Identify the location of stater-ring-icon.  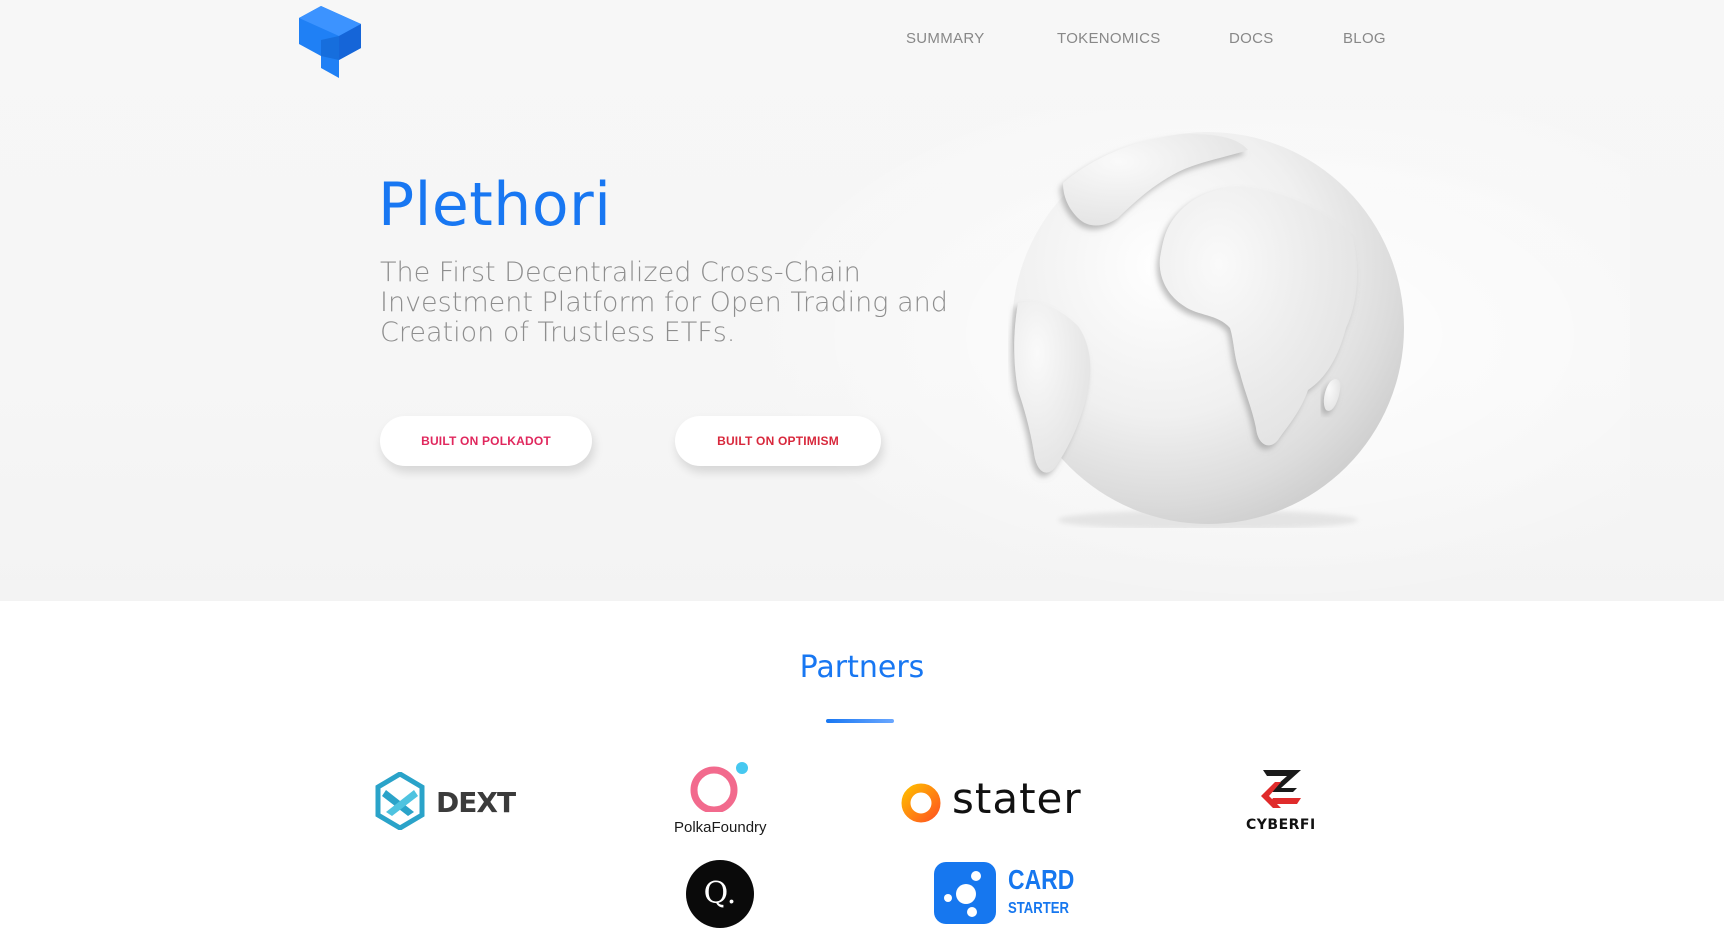
(921, 803).